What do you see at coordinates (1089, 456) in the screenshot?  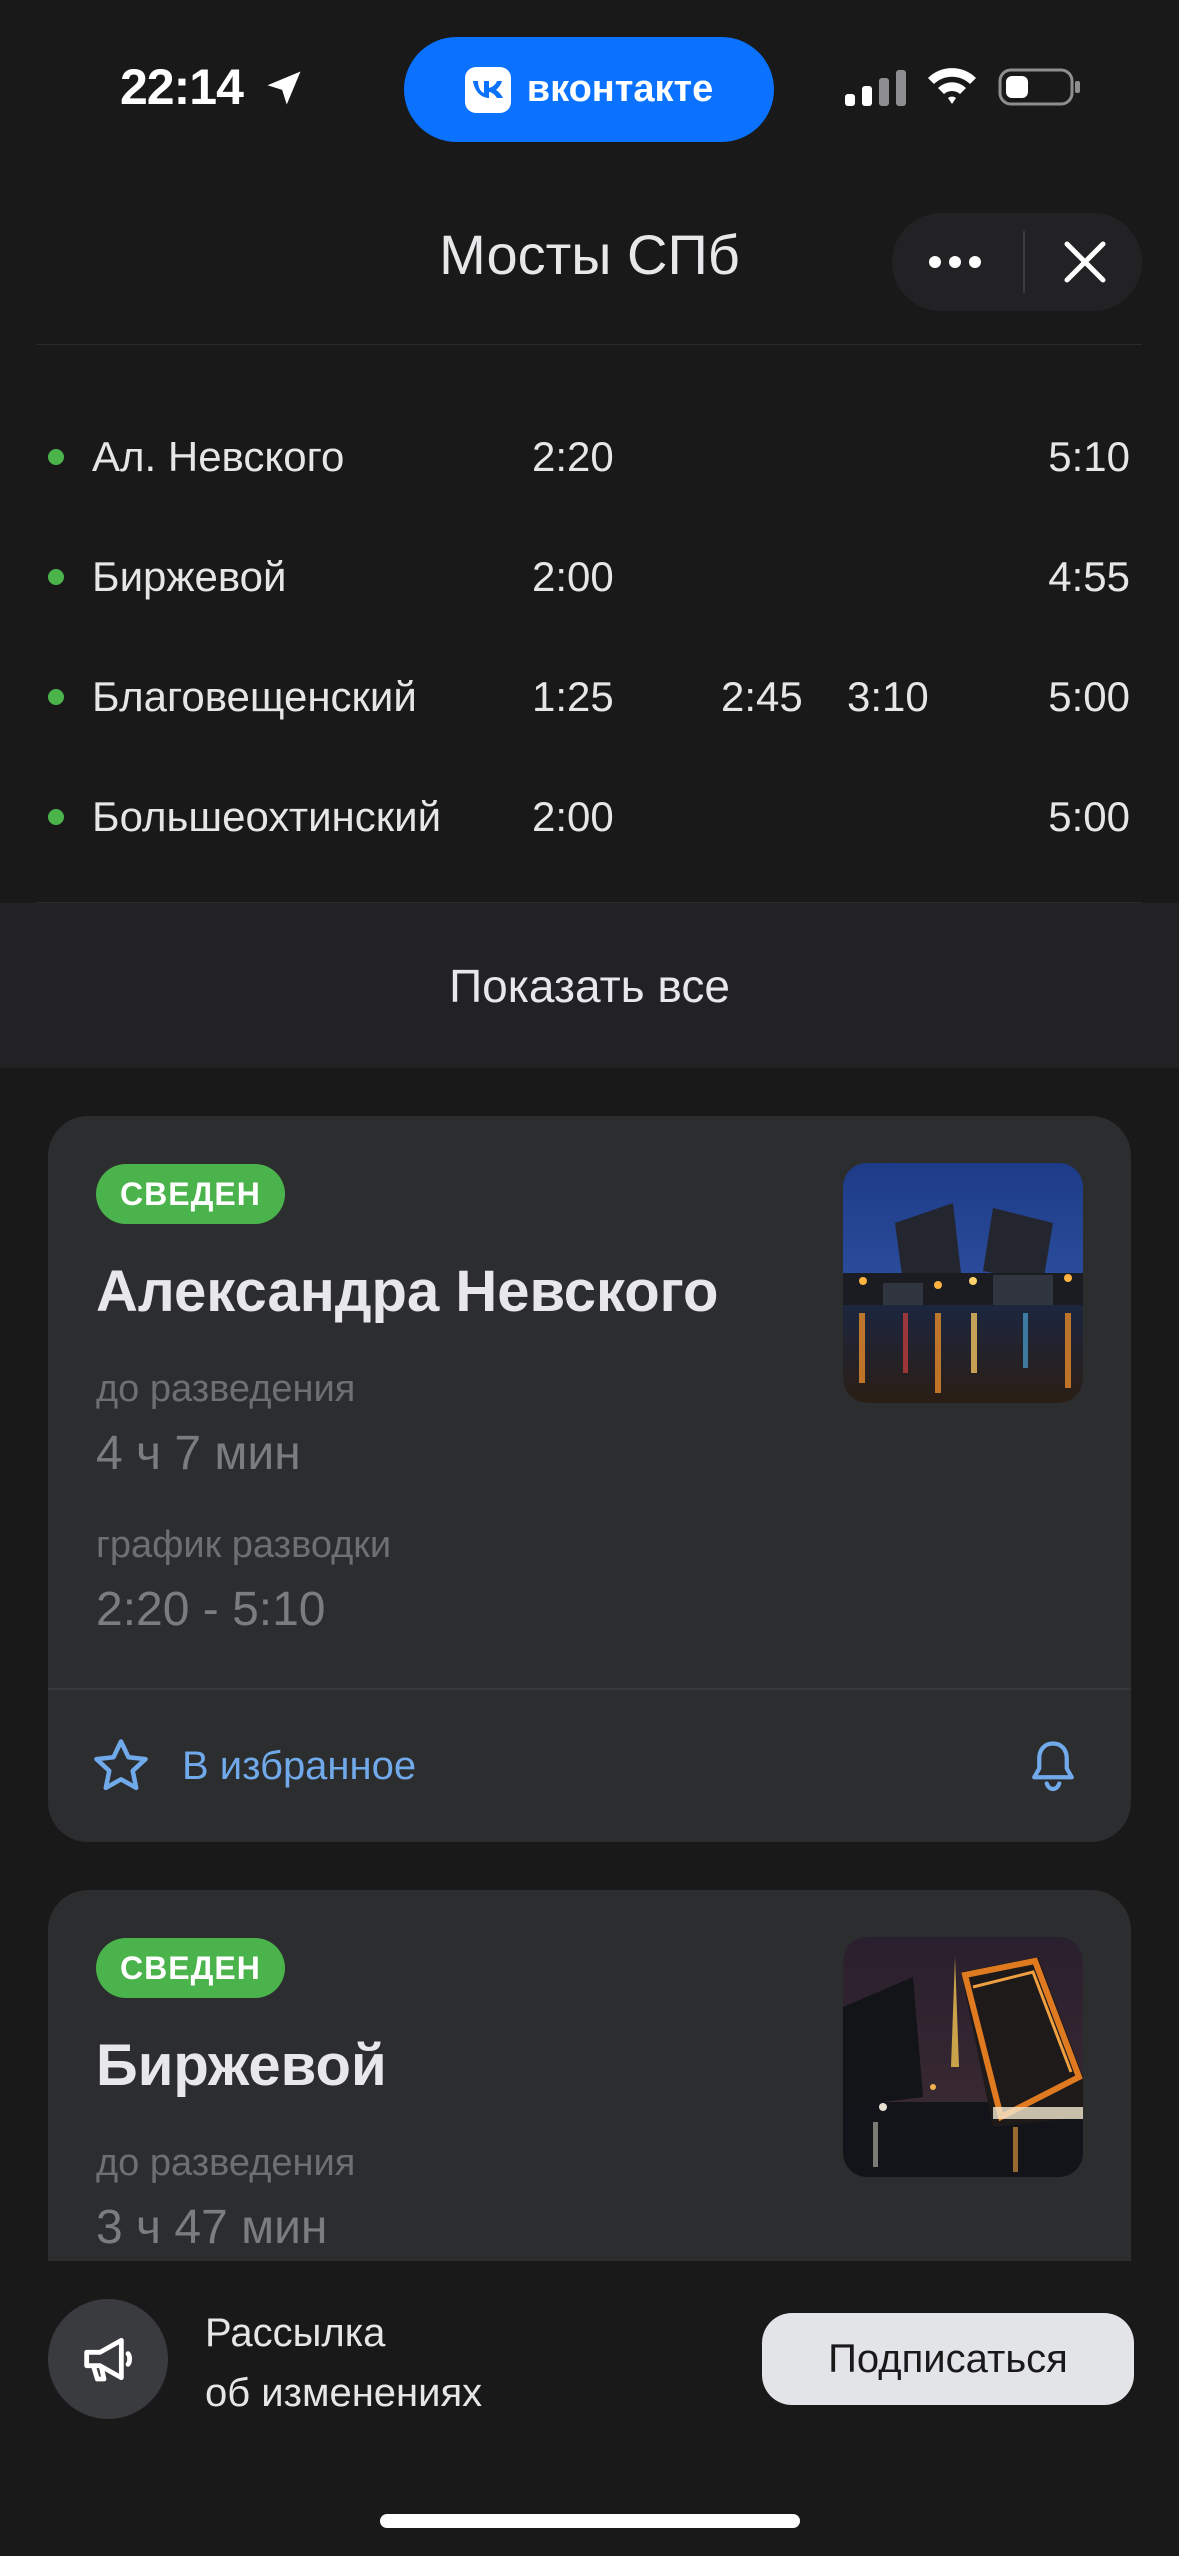 I see `time-cell: 5:10` at bounding box center [1089, 456].